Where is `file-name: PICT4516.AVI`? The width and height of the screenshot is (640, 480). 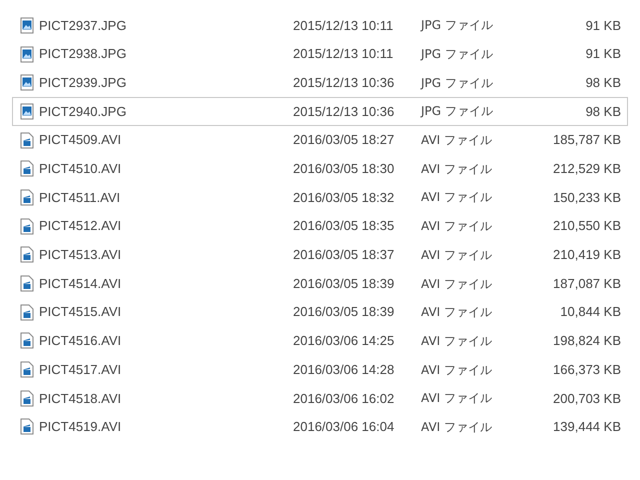
file-name: PICT4516.AVI is located at coordinates (80, 341).